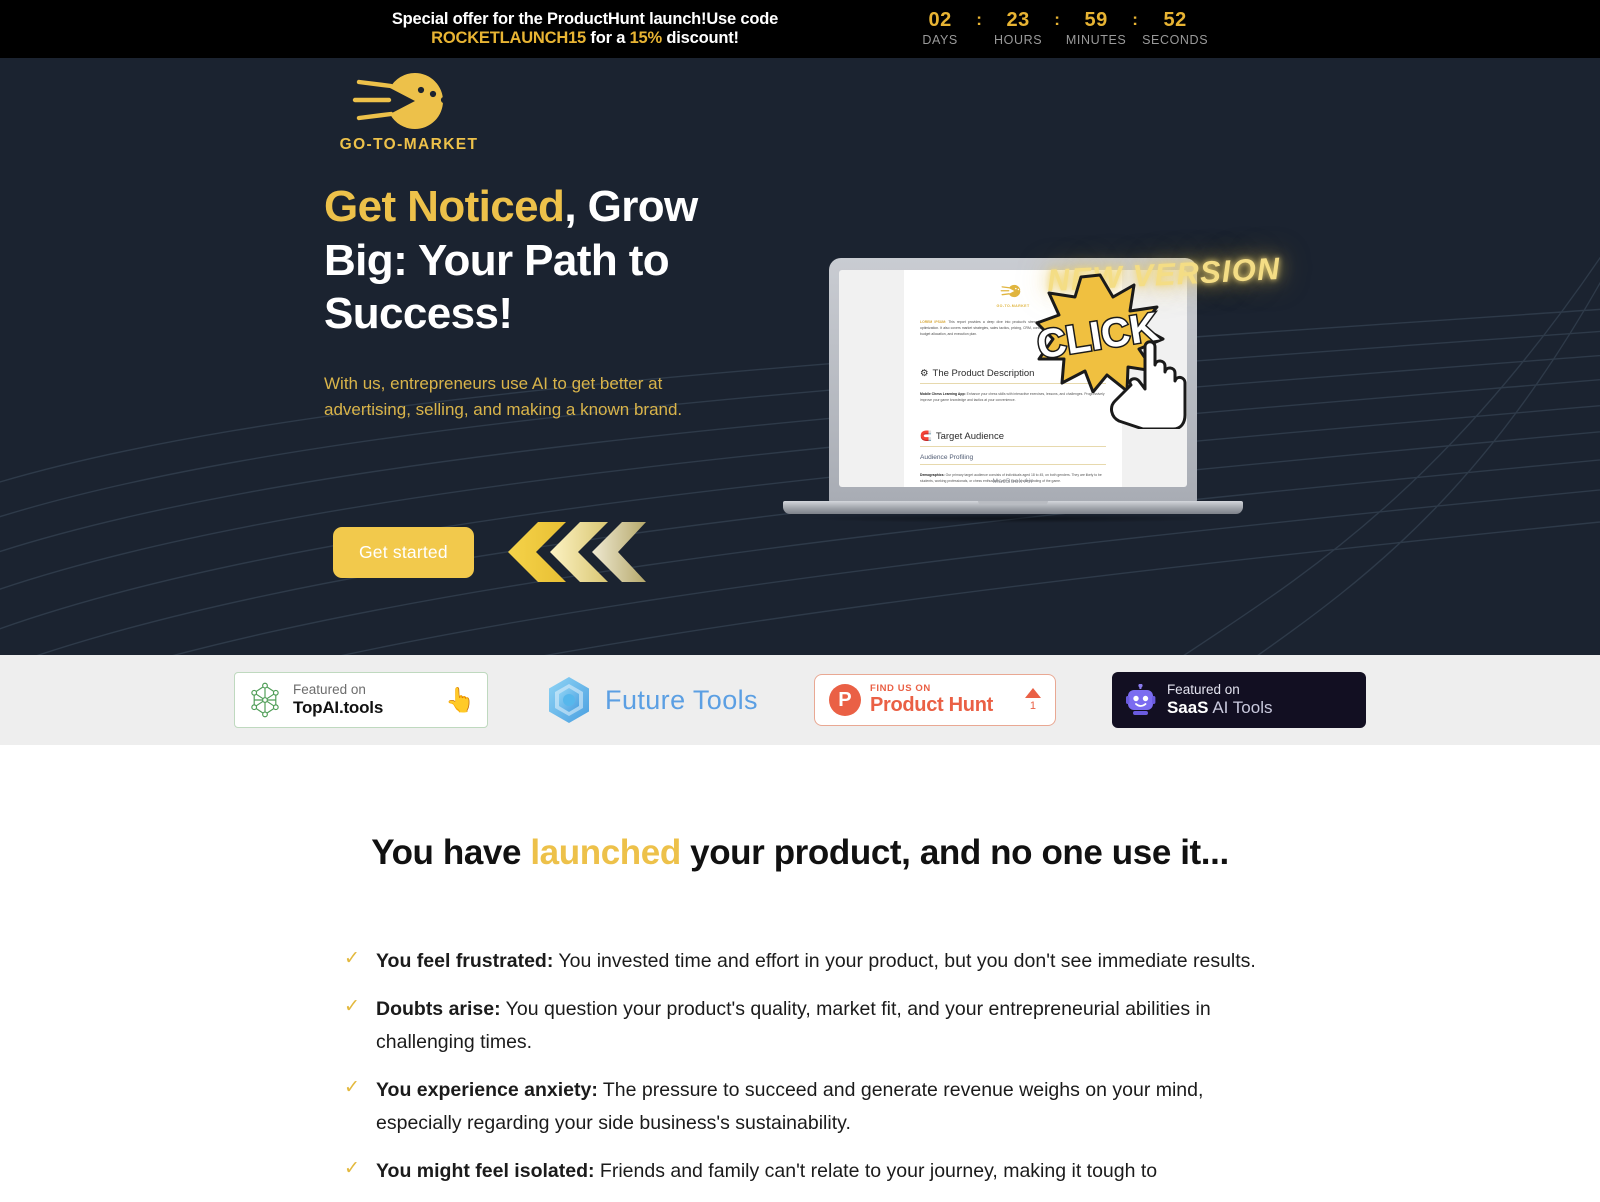 The image size is (1600, 1202). Describe the element at coordinates (485, 1170) in the screenshot. I see `list-item-lead: You might feel isolated:` at that location.